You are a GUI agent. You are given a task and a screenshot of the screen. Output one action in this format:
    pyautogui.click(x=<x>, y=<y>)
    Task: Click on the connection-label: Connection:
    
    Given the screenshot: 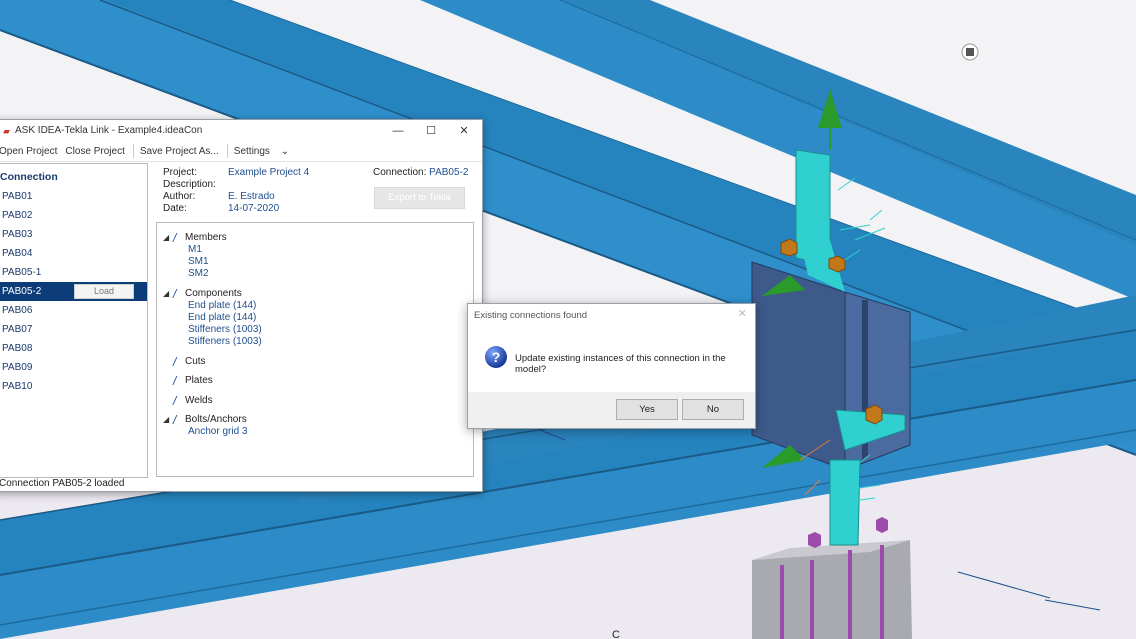 What is the action you would take?
    pyautogui.click(x=400, y=172)
    